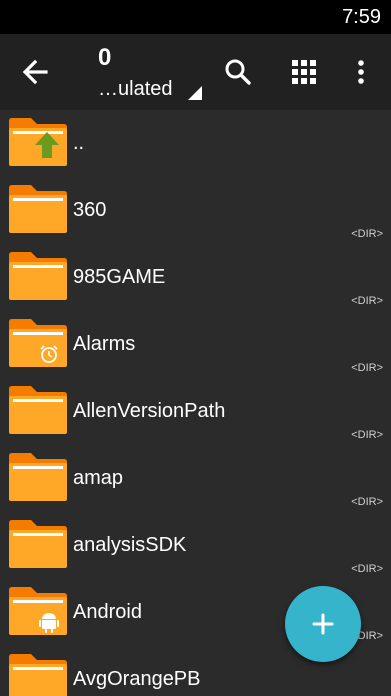 This screenshot has width=391, height=696. I want to click on toolbar: 0 …ulated, so click(195, 72).